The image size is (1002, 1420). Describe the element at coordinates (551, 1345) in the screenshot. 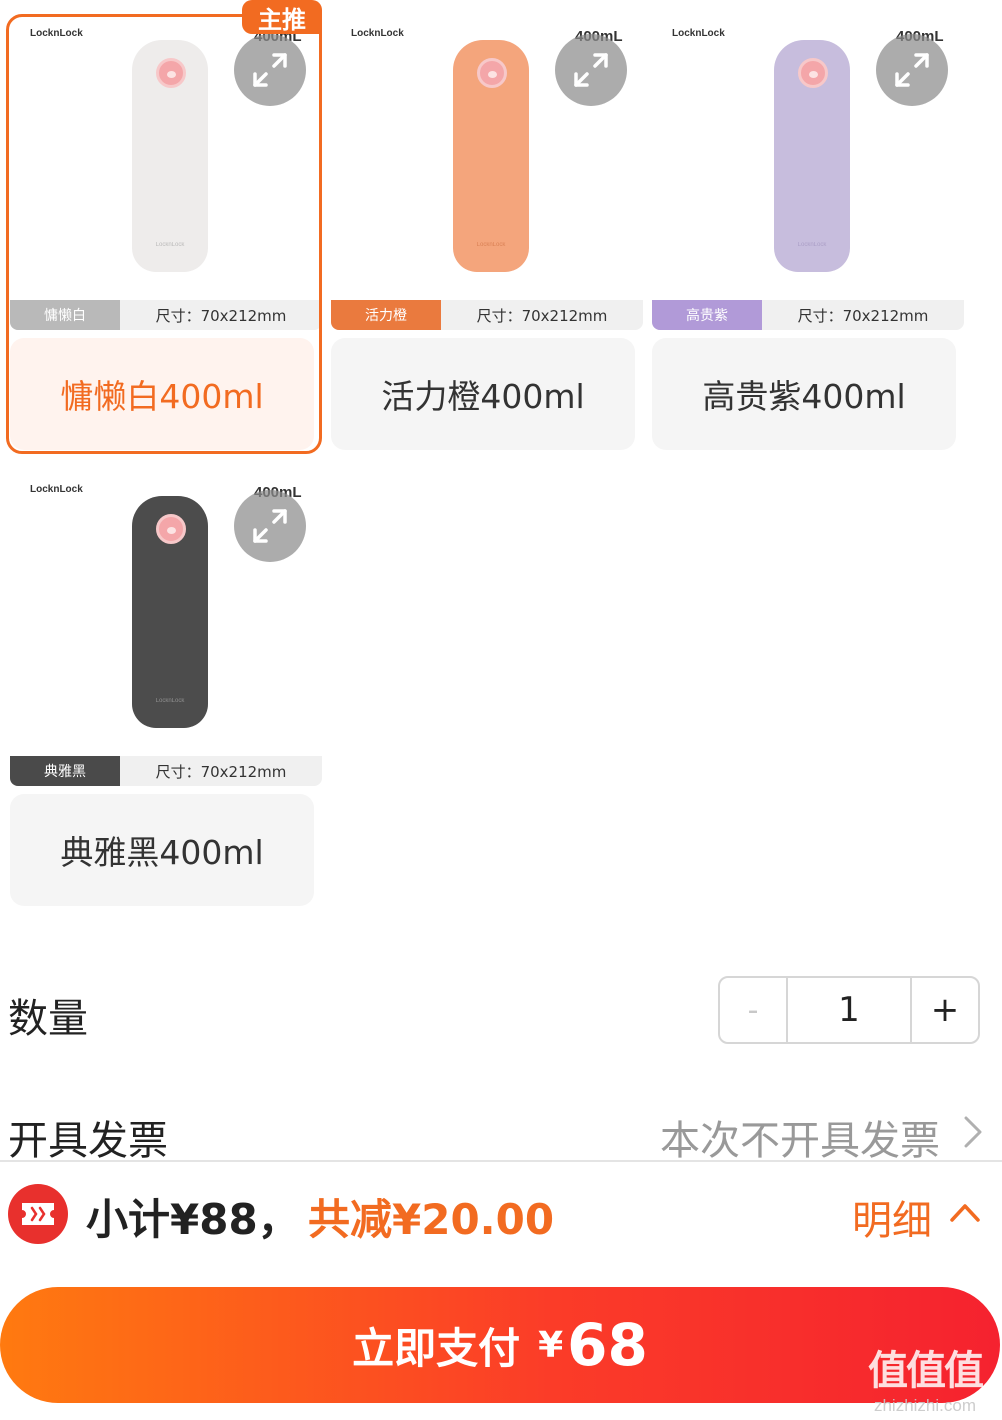

I see `pay-currency: ¥` at that location.